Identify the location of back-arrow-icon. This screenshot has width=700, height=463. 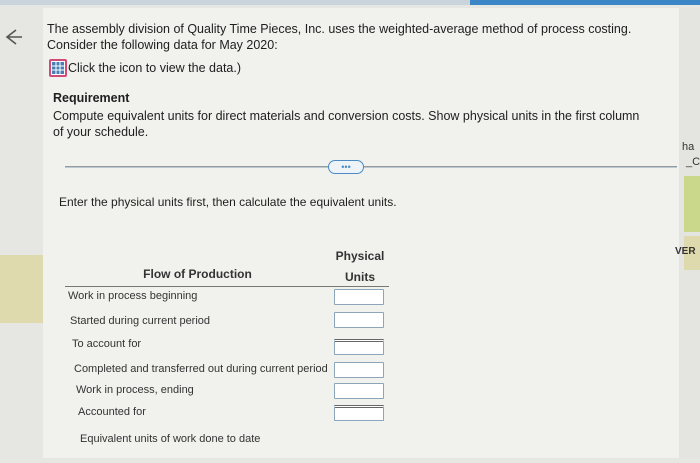
(13, 37).